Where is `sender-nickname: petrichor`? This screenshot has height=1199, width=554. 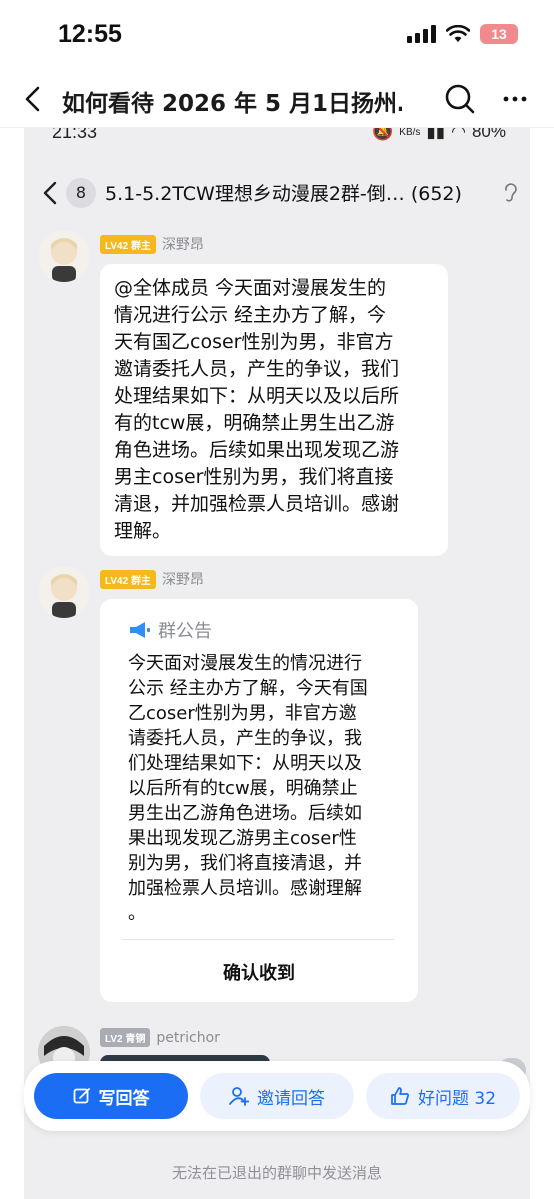
sender-nickname: petrichor is located at coordinates (188, 1038).